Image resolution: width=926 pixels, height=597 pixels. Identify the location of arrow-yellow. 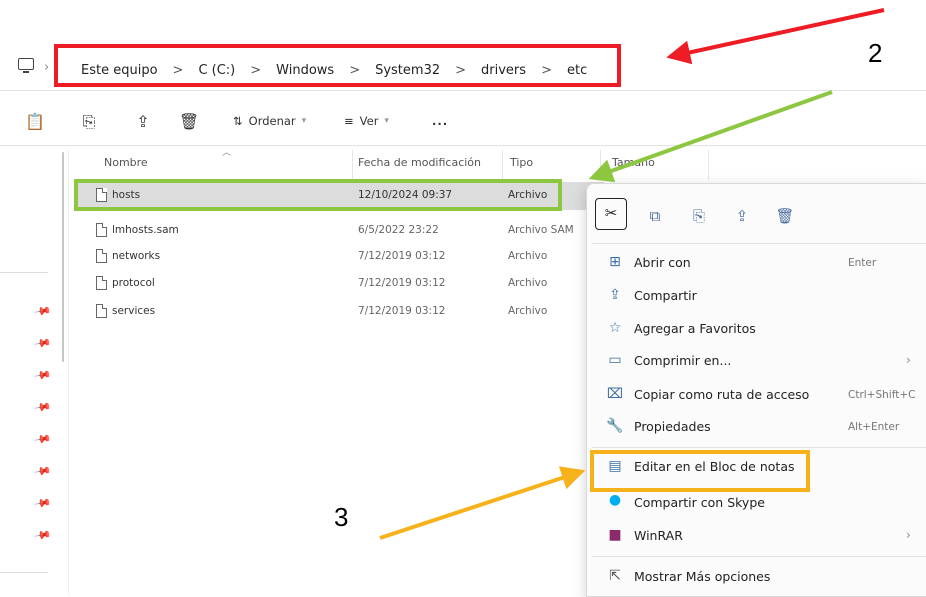
(482, 503).